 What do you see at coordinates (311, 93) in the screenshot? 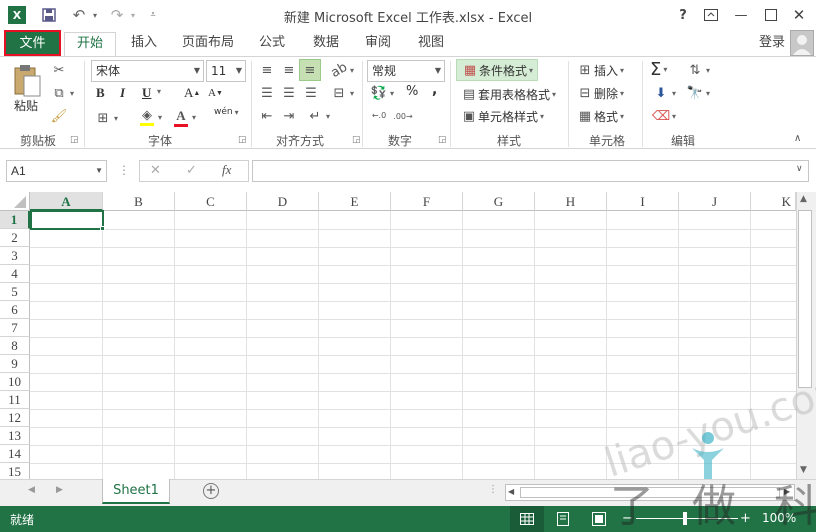
I see `align-right-icon: ☰` at bounding box center [311, 93].